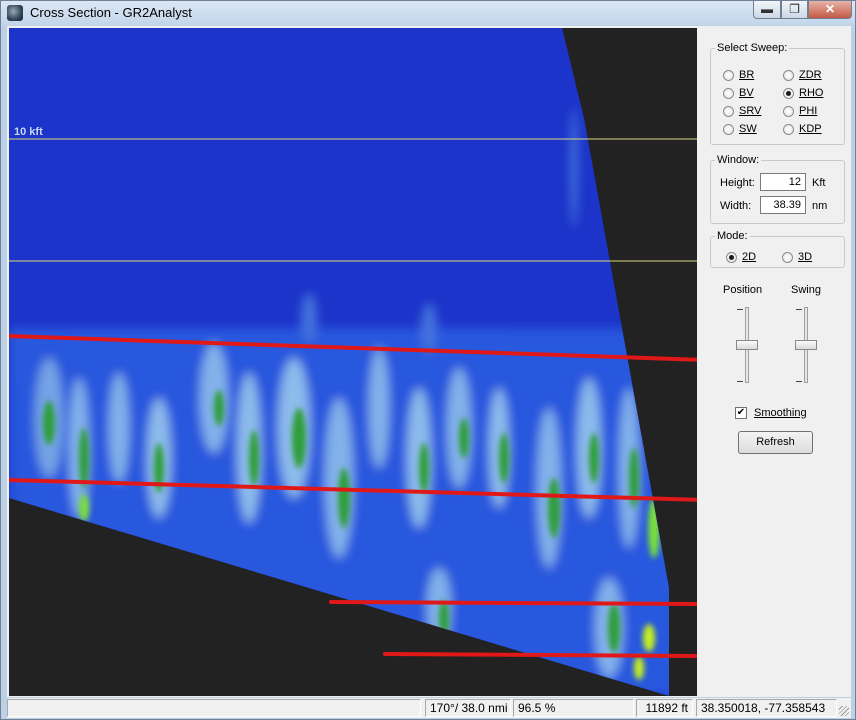 The image size is (856, 720). I want to click on sweep-option-kdp: KDP, so click(802, 129).